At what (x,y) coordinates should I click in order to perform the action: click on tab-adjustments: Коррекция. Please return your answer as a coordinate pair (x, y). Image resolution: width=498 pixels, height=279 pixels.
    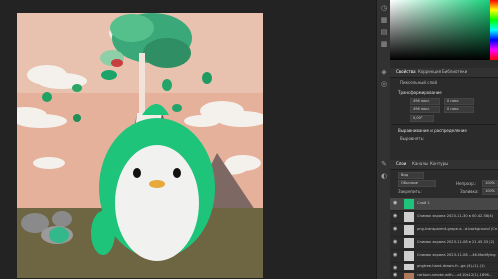
    Looking at the image, I should click on (429, 71).